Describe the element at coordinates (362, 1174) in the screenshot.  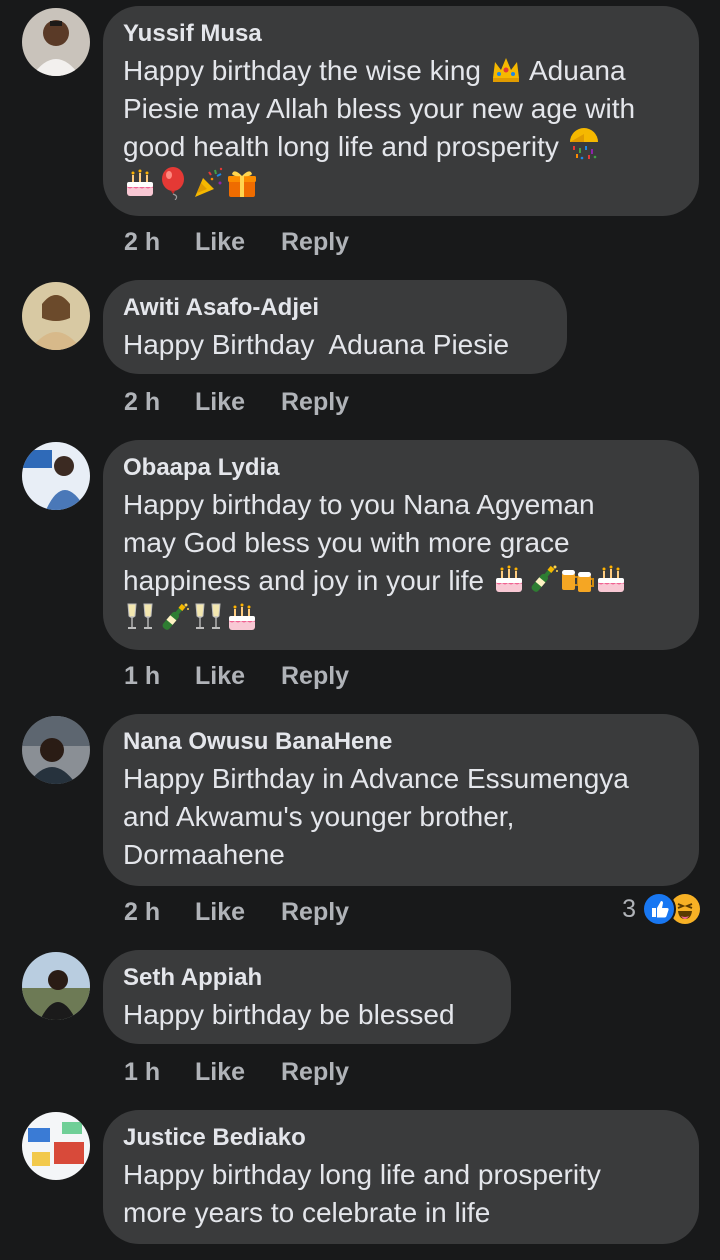
I see `comment-text-line: Happy birthday long life and prosperity` at that location.